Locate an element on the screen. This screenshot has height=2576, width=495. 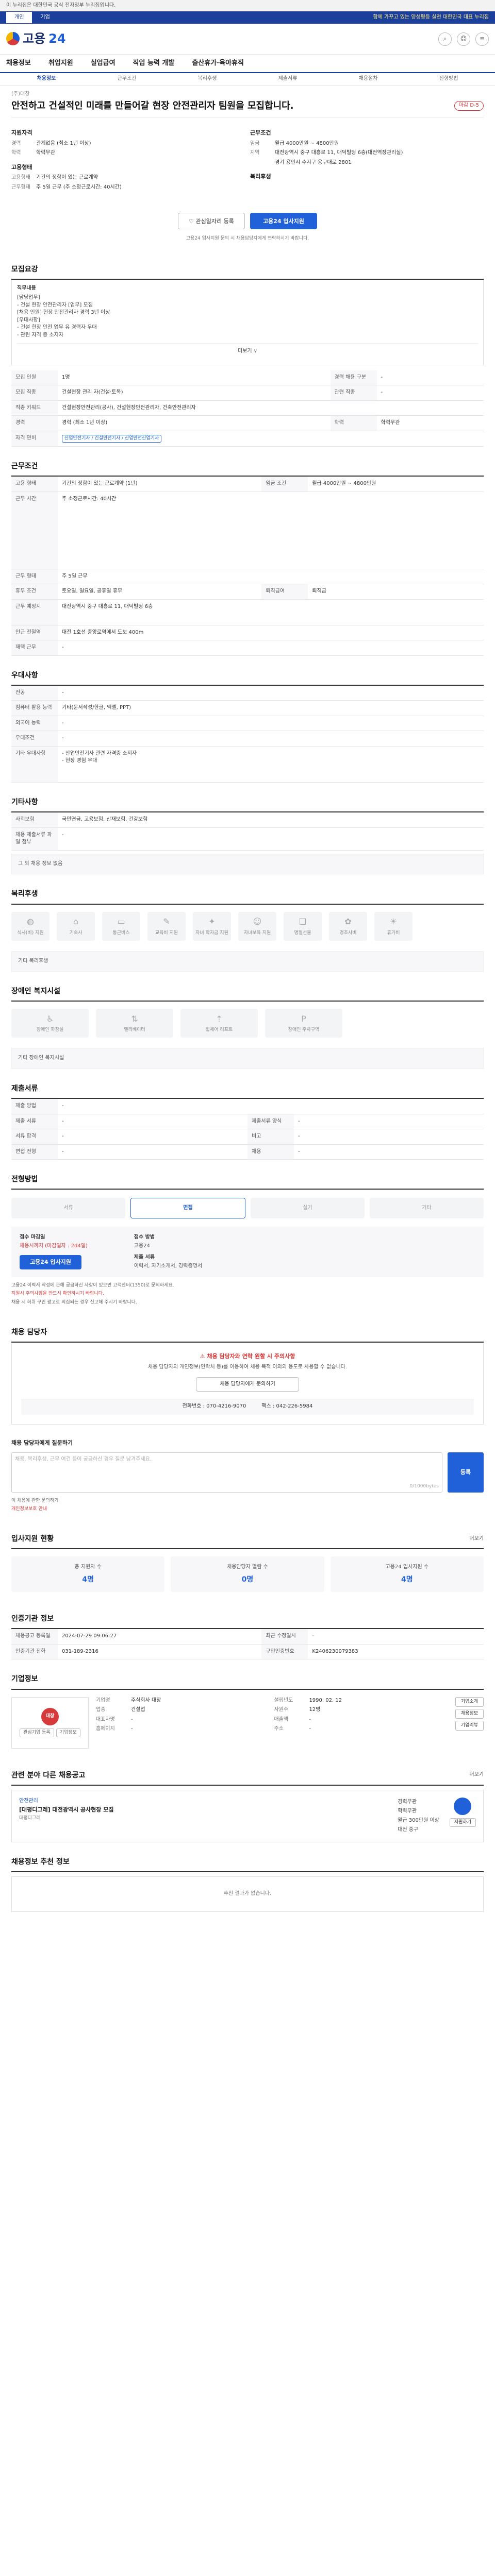
table-value: - 산업안전기사 관련 자격증 소지자 - 현장 경험 우대 is located at coordinates (271, 764).